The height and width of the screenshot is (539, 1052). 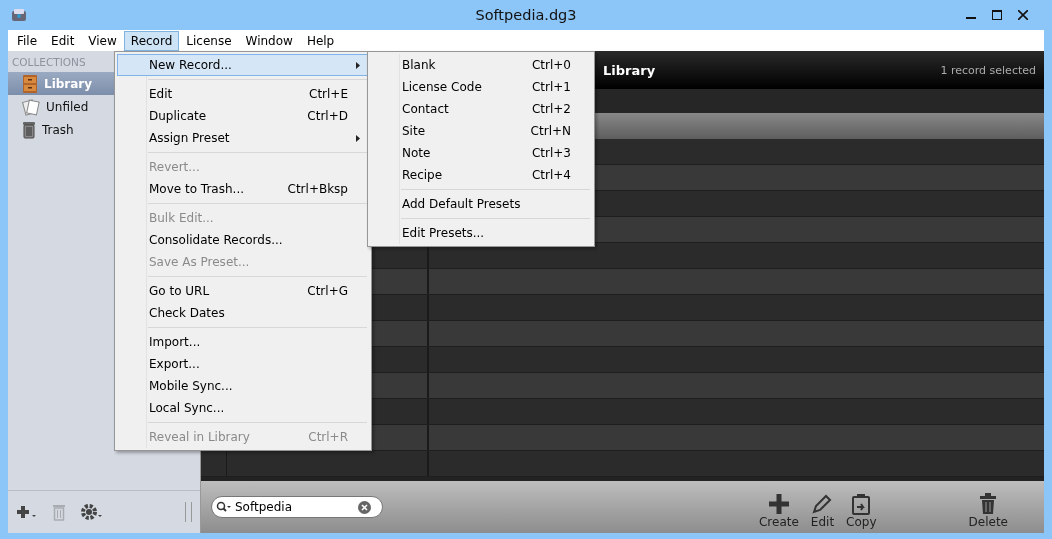 What do you see at coordinates (27, 512) in the screenshot?
I see `add-icon` at bounding box center [27, 512].